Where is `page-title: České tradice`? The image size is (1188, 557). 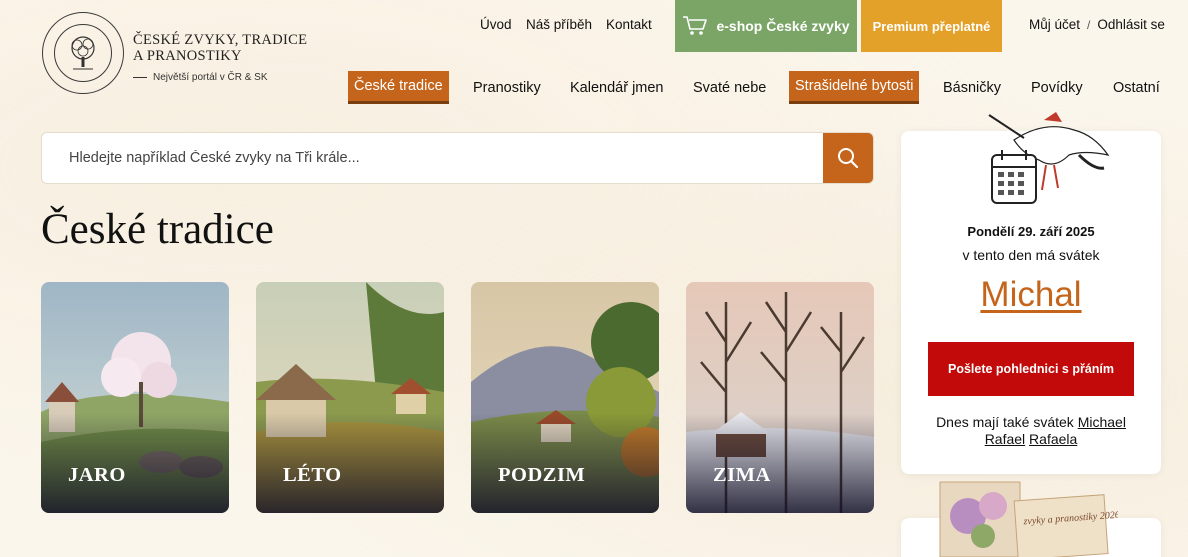 page-title: České tradice is located at coordinates (157, 229).